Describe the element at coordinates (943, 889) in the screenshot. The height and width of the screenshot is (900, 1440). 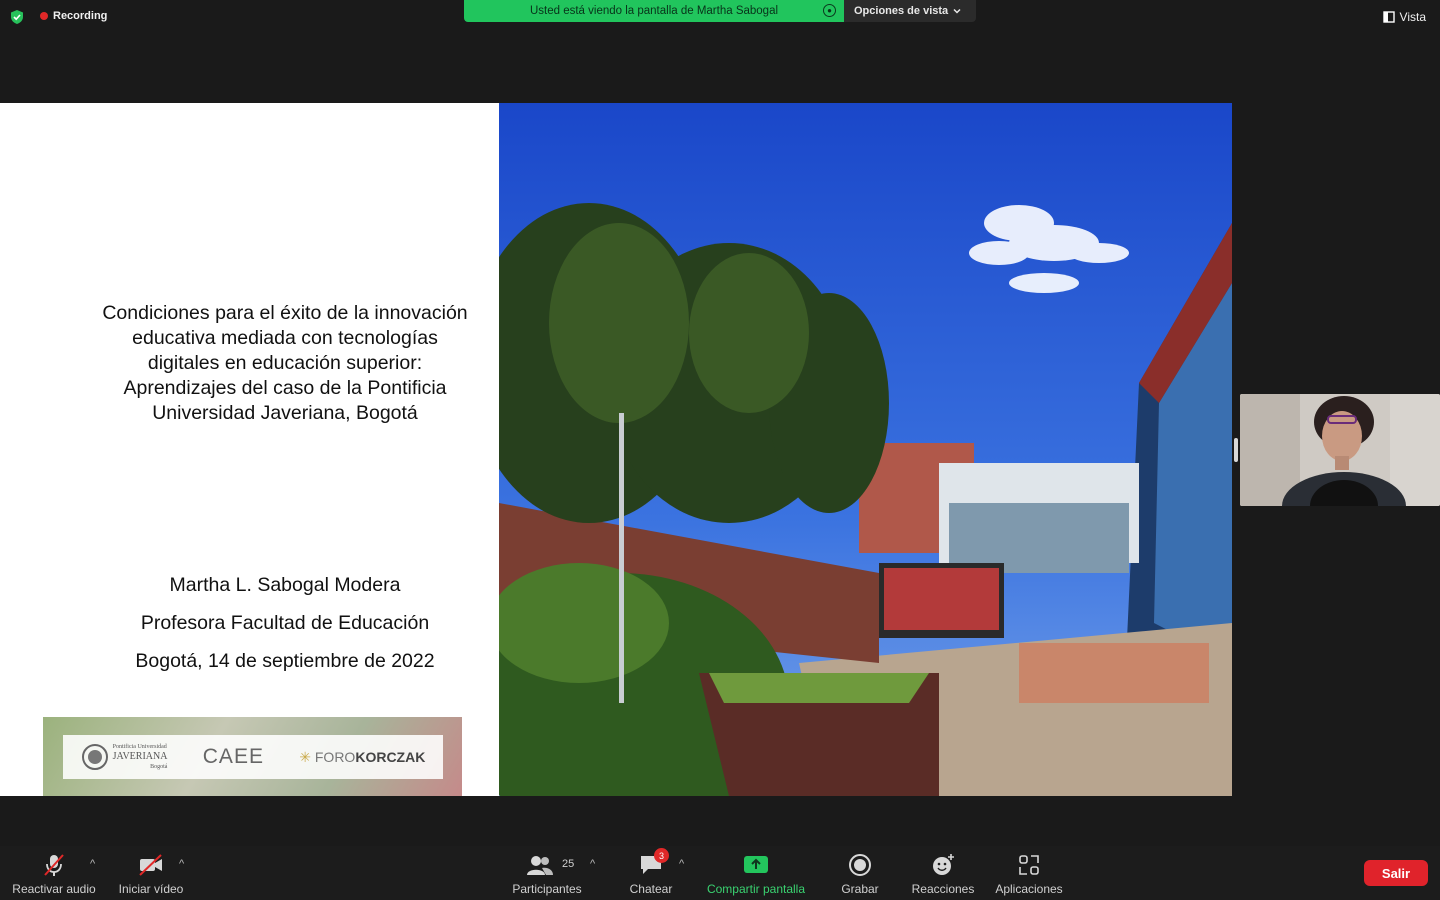
I see `reactions-label: Reacciones` at that location.